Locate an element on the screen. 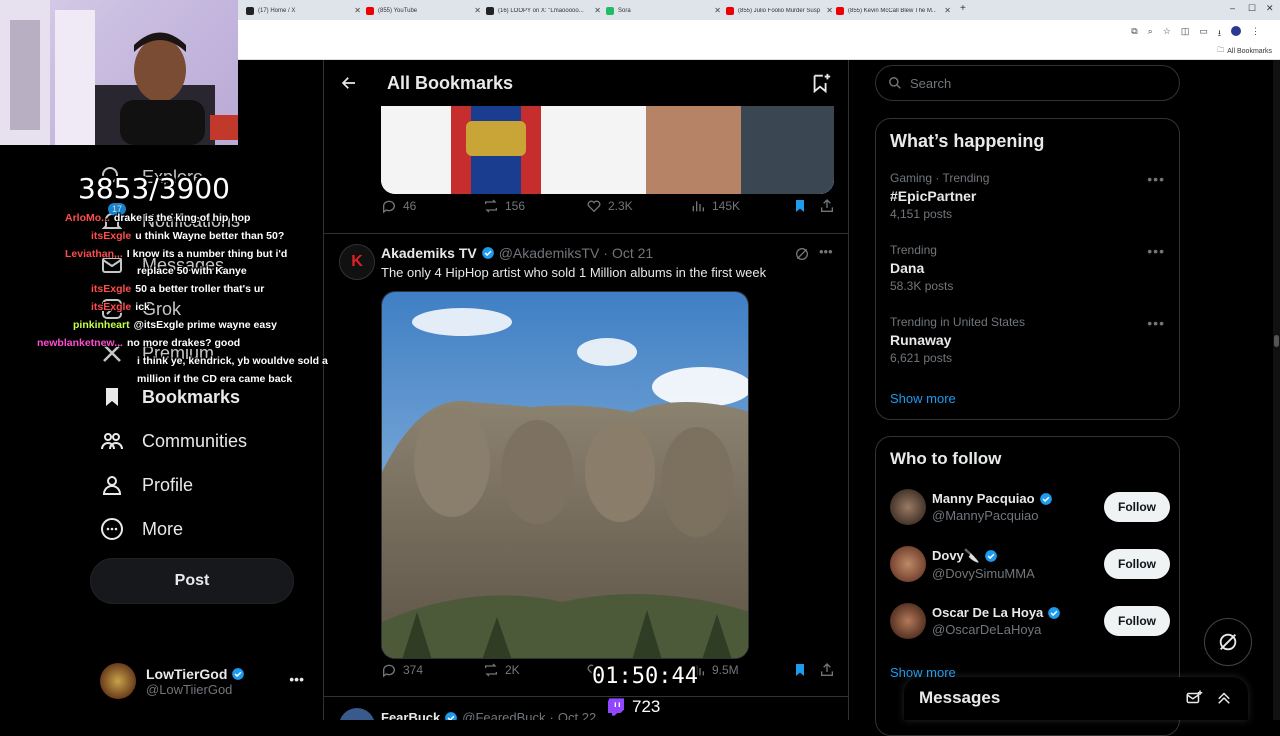 This screenshot has width=1280, height=736. scrollbar-thumb is located at coordinates (1276, 341).